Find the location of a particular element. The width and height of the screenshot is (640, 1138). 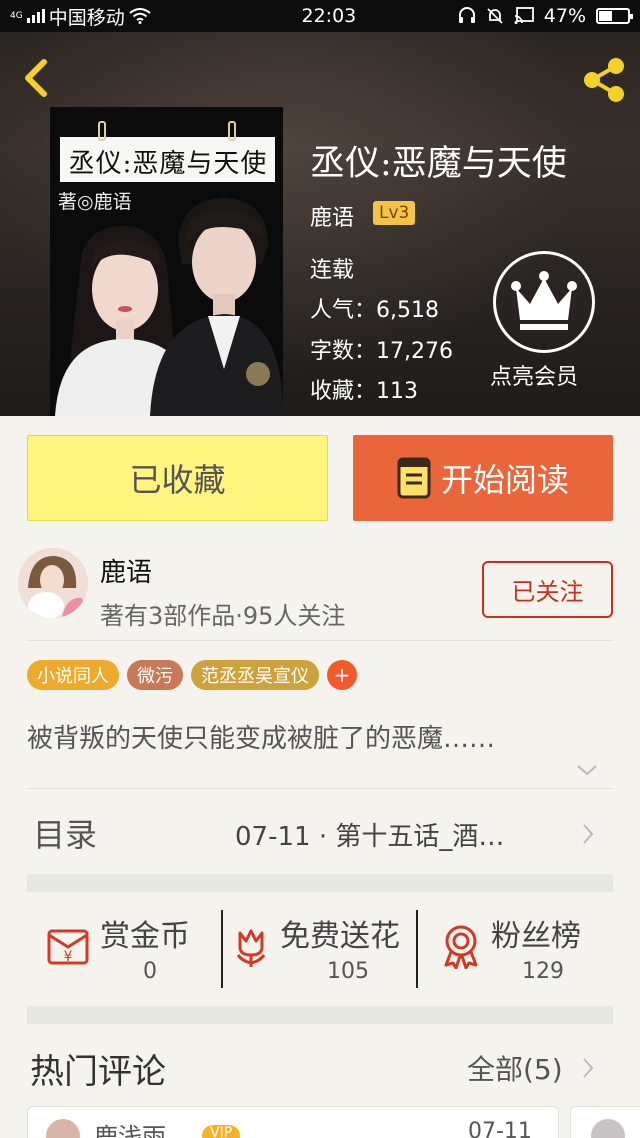

word-count-stat: 字数：17,276 is located at coordinates (381, 349).